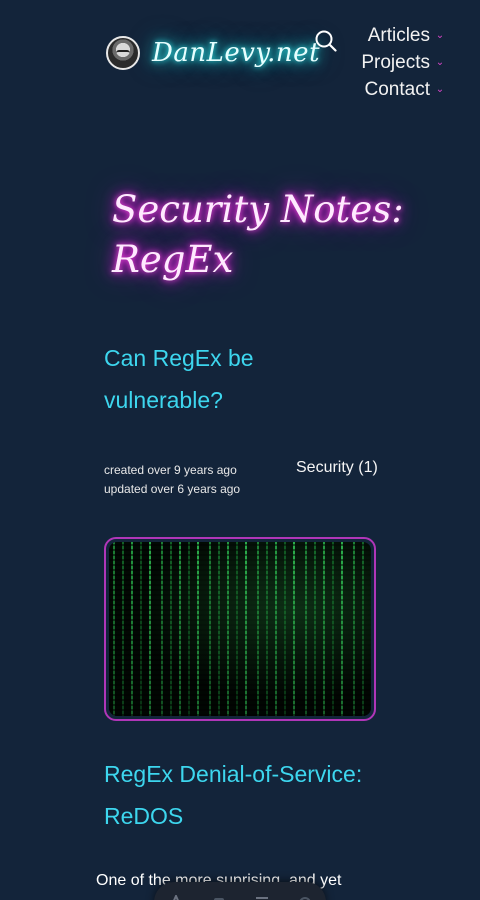  What do you see at coordinates (262, 895) in the screenshot?
I see `menu-icon` at bounding box center [262, 895].